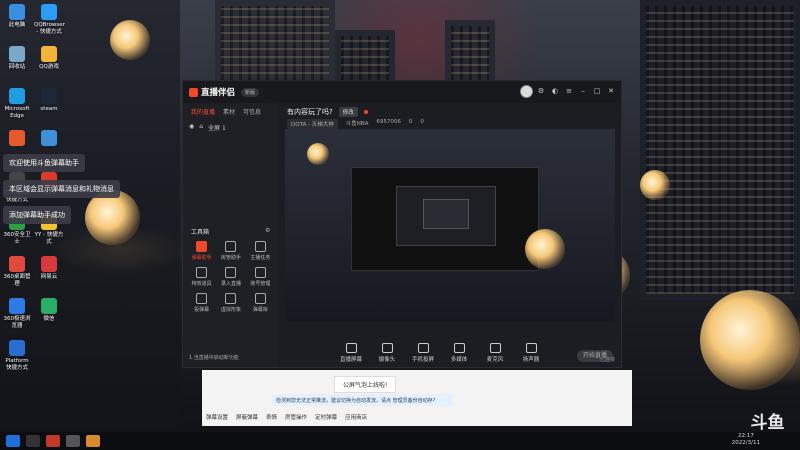 The height and width of the screenshot is (450, 800). I want to click on nested-preview-inner, so click(446, 216).